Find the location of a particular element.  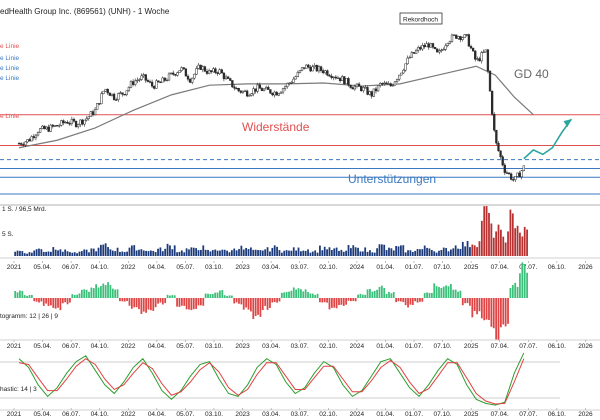

x-tick-label: 01.07. is located at coordinates (414, 414).